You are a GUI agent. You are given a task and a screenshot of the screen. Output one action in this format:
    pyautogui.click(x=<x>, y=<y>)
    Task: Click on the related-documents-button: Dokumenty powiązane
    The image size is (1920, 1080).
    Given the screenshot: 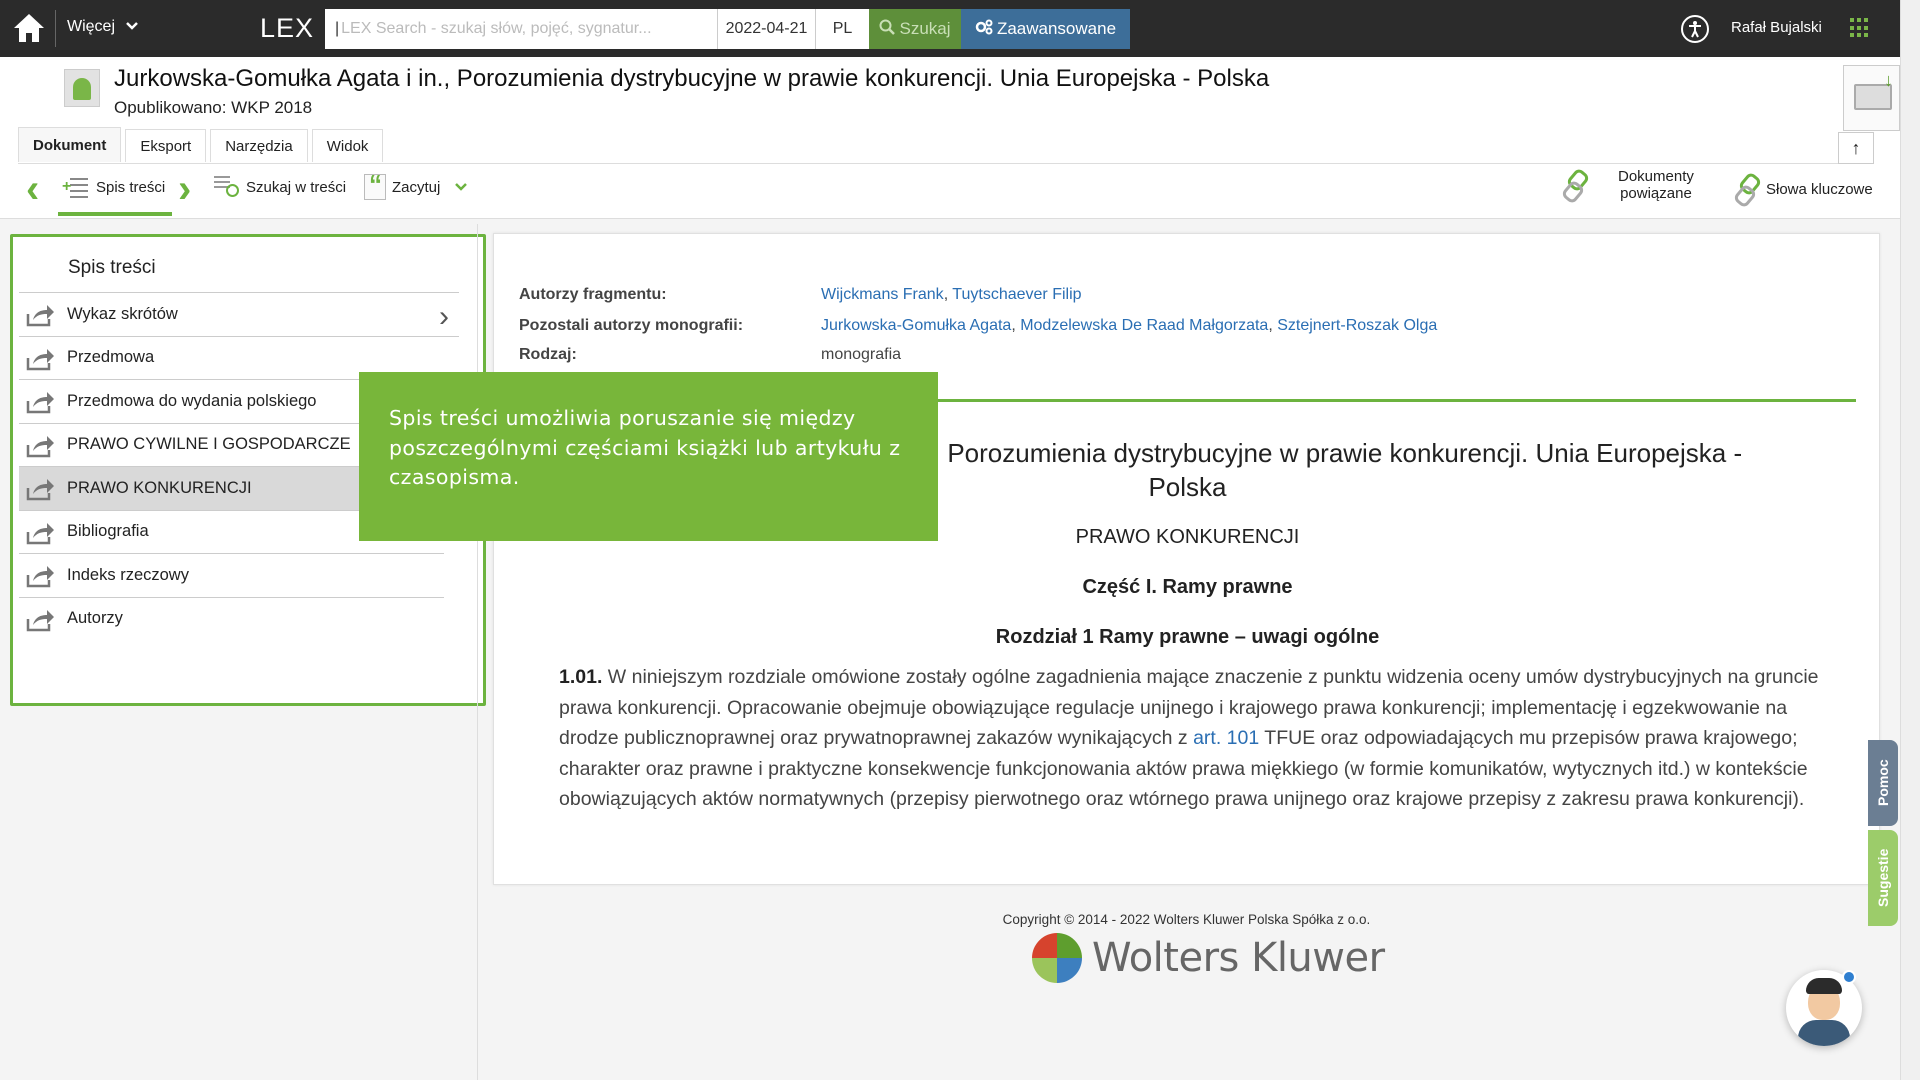 What is the action you would take?
    pyautogui.click(x=1628, y=185)
    